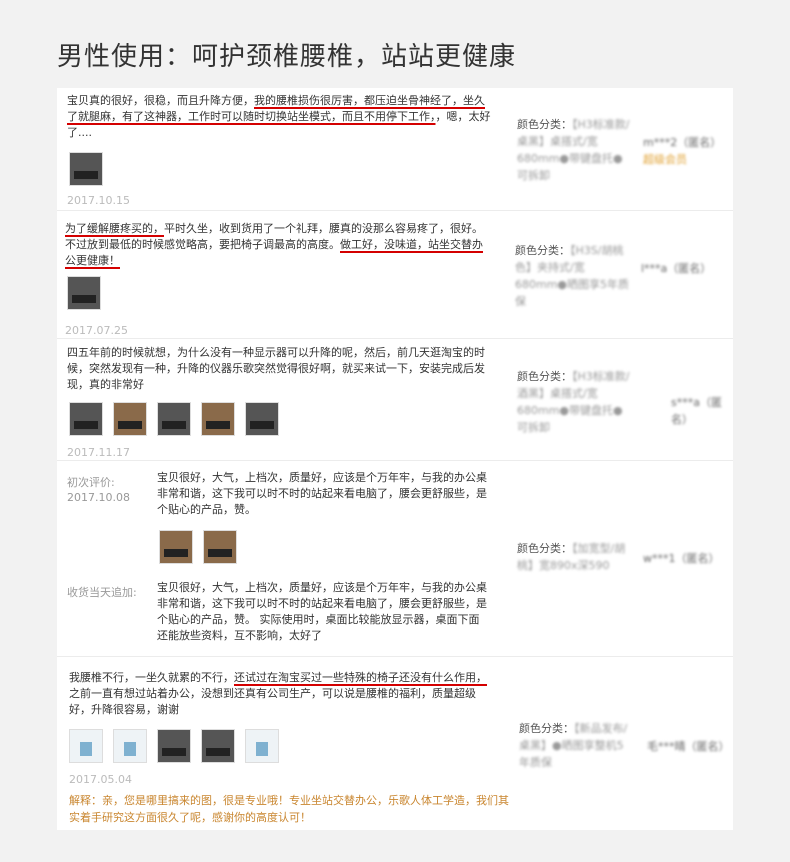 Image resolution: width=790 pixels, height=862 pixels. What do you see at coordinates (360, 677) in the screenshot?
I see `review-text-highlight: 还试过在淘宝买过一些特殊的椅子还没有什么作用，` at bounding box center [360, 677].